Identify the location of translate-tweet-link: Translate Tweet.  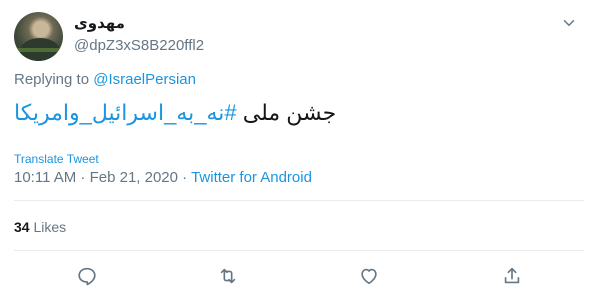
(56, 159).